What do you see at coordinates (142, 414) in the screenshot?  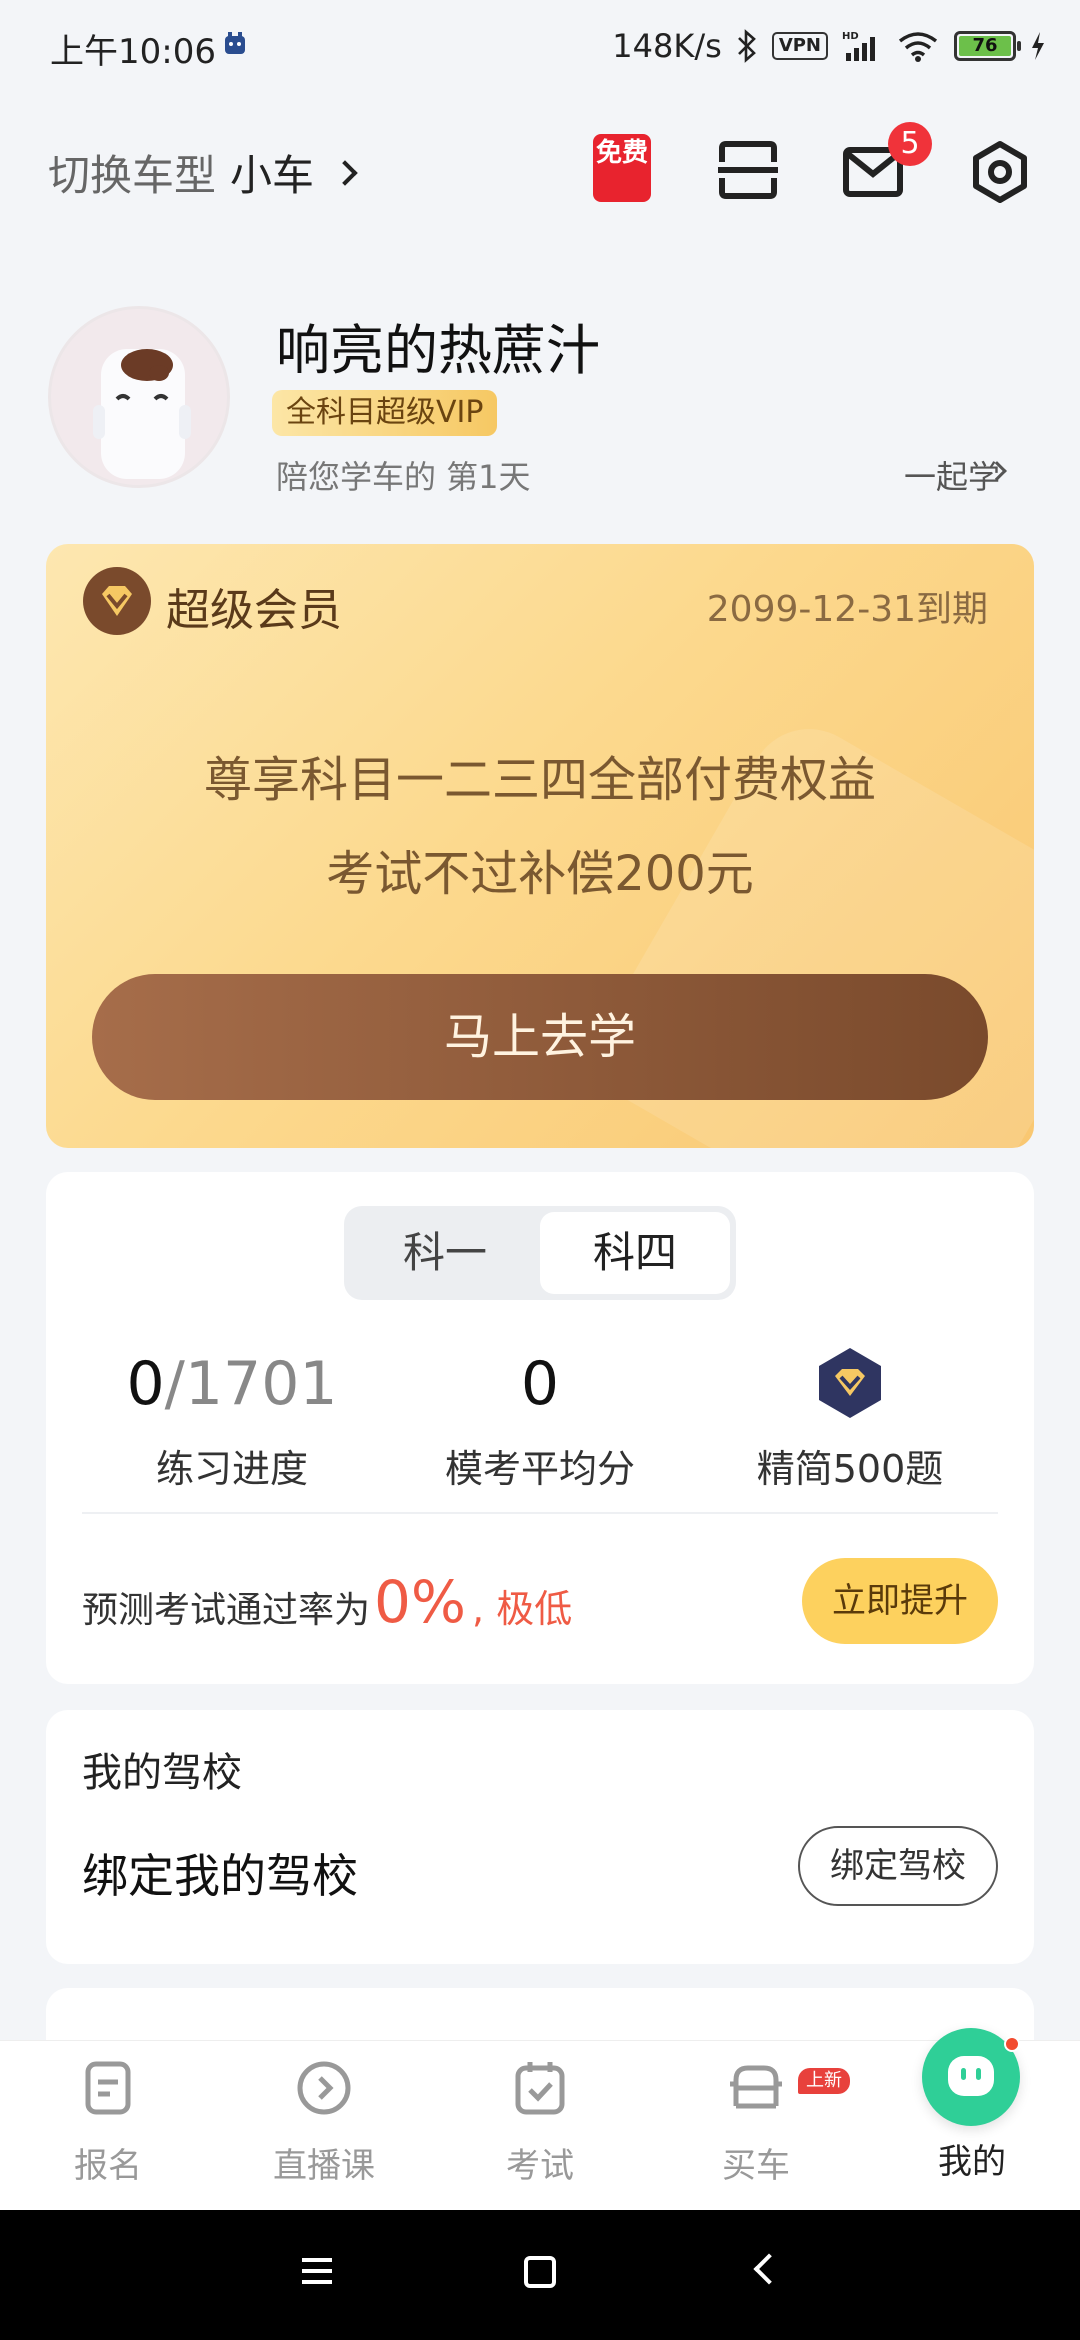 I see `avatar-mascot-icon` at bounding box center [142, 414].